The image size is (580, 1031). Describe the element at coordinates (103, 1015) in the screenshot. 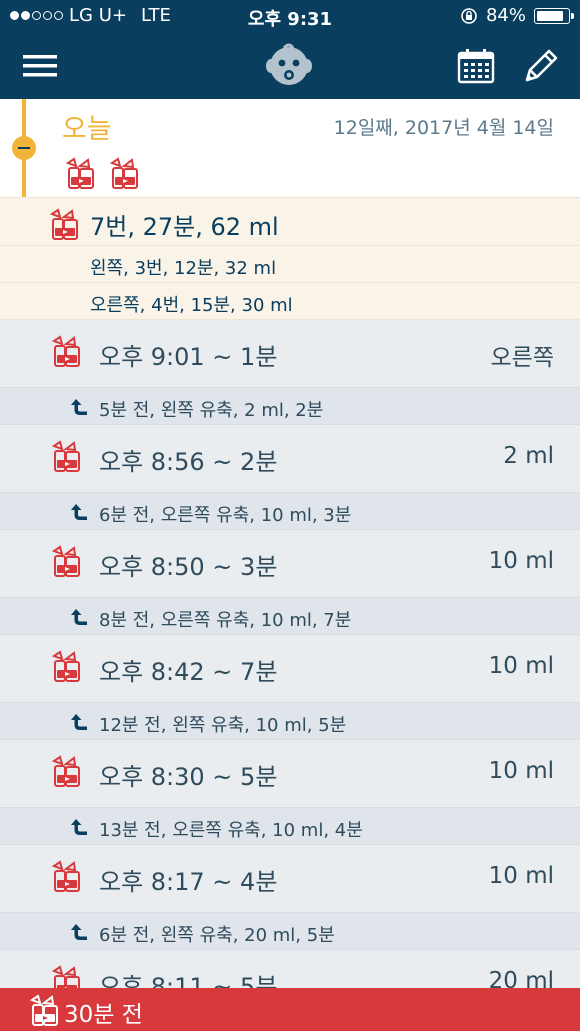

I see `elapsed-time-label: 30분 전` at that location.